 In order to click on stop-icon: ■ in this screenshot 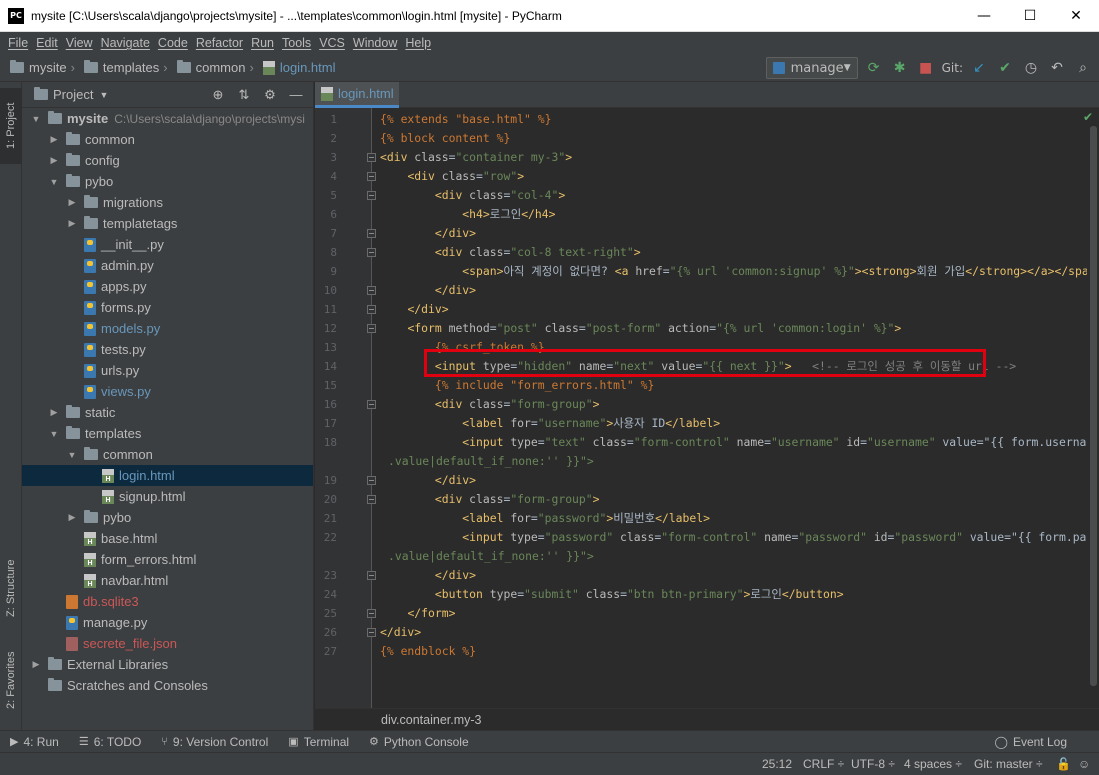, I will do `click(926, 68)`.